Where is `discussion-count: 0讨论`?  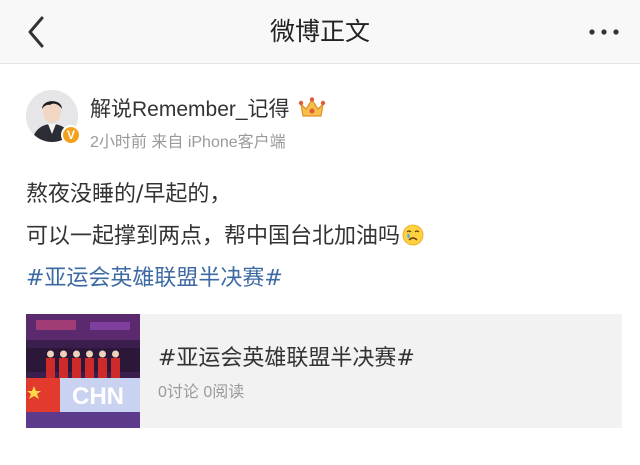
discussion-count: 0讨论 is located at coordinates (178, 392).